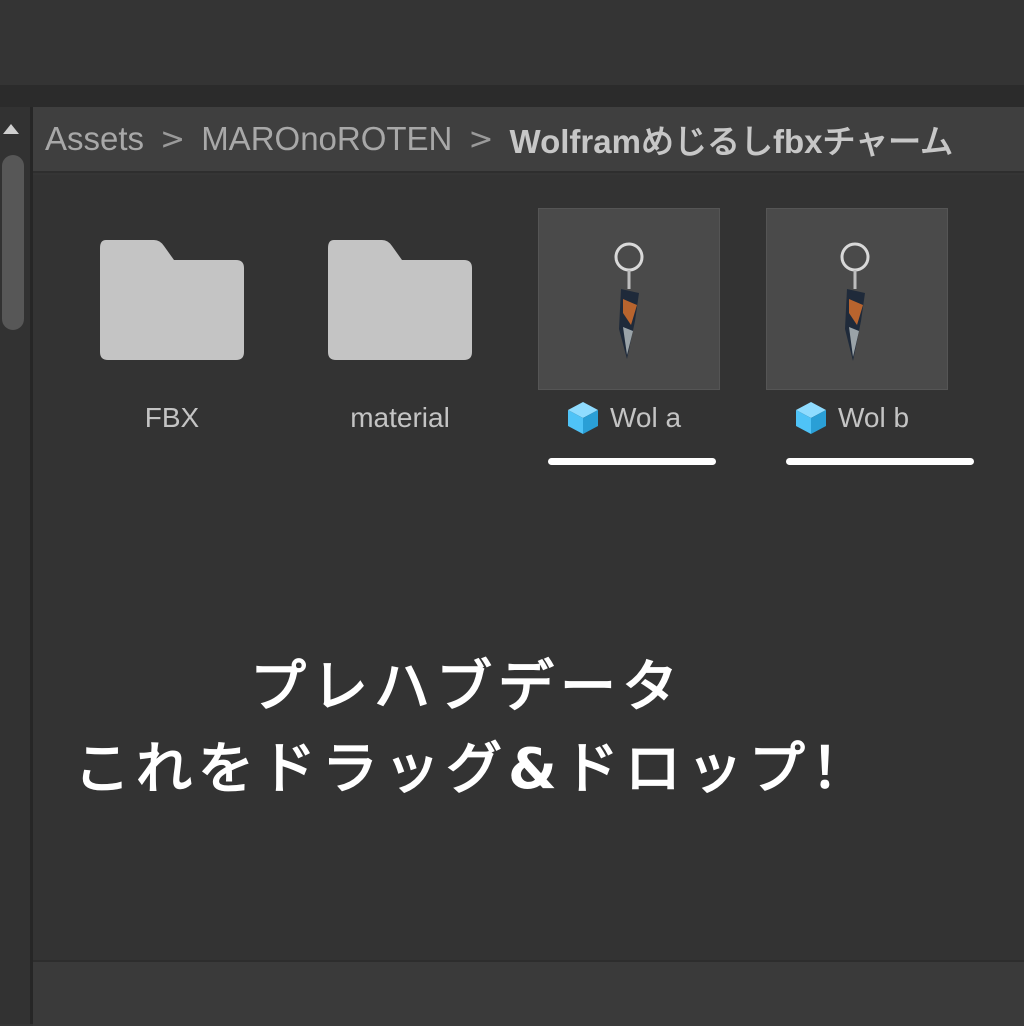 The height and width of the screenshot is (1026, 1024). What do you see at coordinates (512, 96) in the screenshot?
I see `toolbar-strip` at bounding box center [512, 96].